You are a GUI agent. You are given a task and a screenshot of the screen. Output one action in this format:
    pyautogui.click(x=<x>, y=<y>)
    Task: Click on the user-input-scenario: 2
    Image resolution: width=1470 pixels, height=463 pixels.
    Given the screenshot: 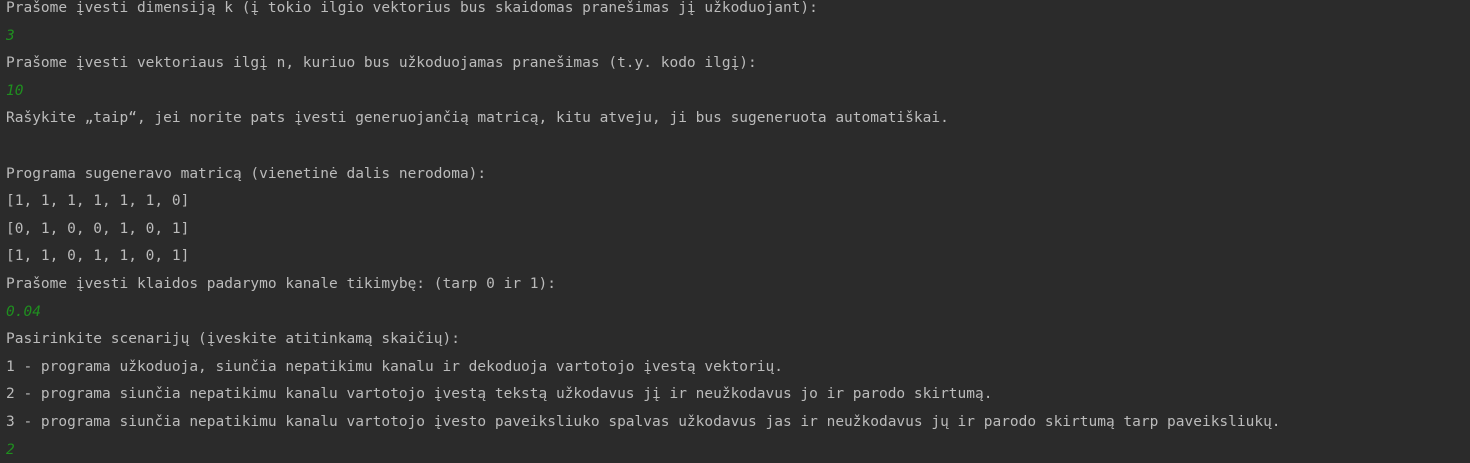 What is the action you would take?
    pyautogui.click(x=10, y=449)
    